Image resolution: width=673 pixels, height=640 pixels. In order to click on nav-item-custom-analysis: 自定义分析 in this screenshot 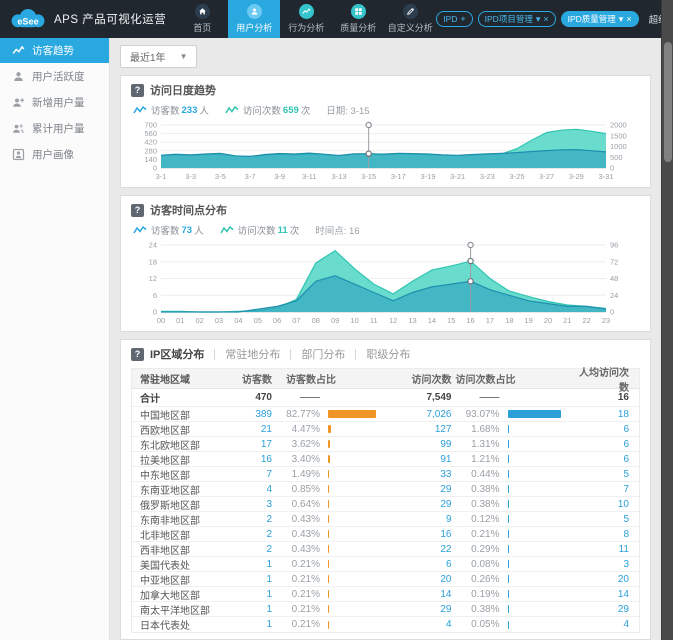, I will do `click(410, 19)`.